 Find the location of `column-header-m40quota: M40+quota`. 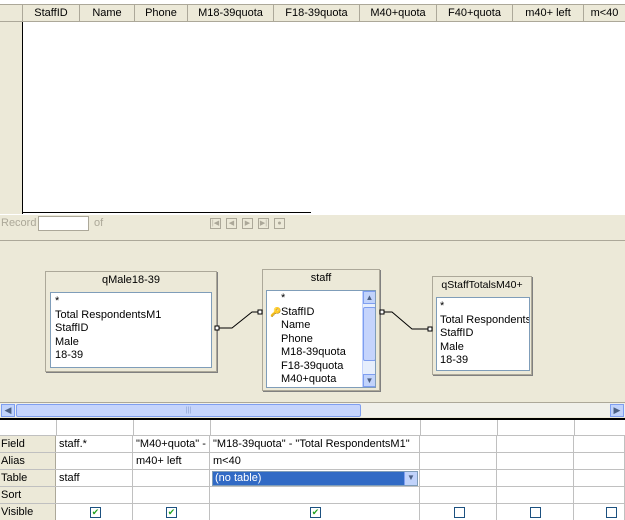

column-header-m40quota: M40+quota is located at coordinates (398, 13).